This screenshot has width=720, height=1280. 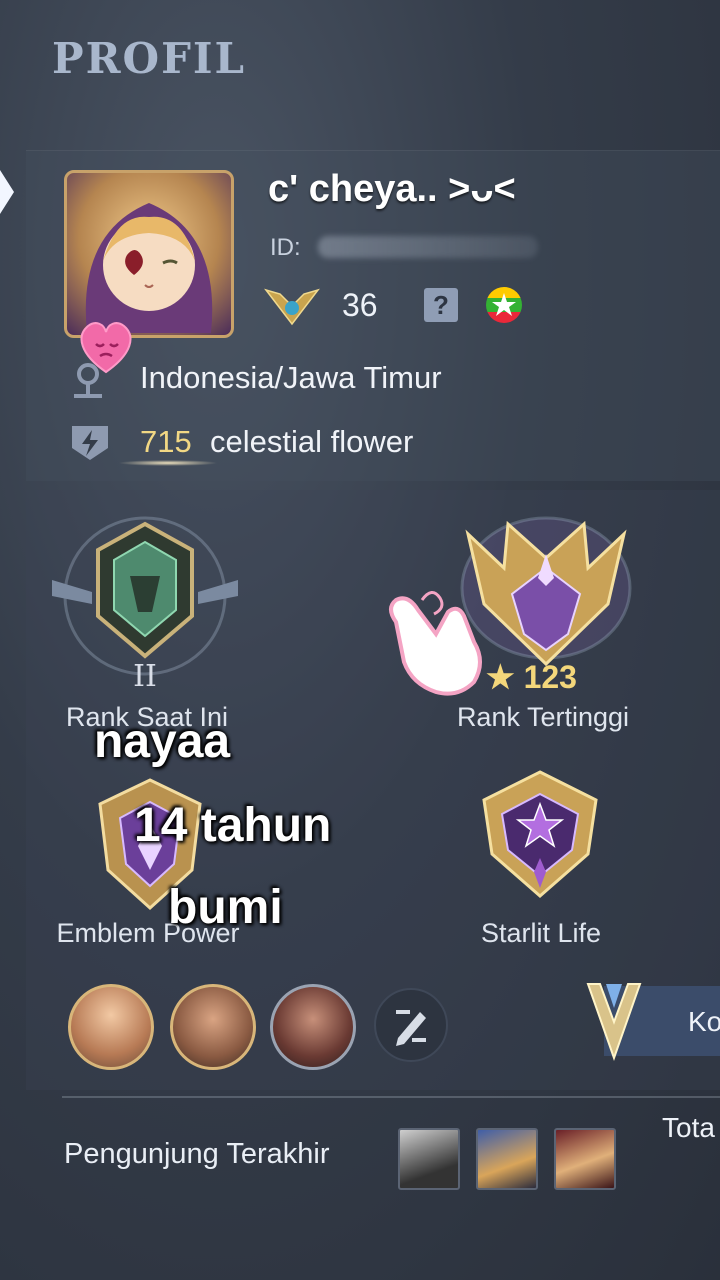 What do you see at coordinates (360, 305) in the screenshot?
I see `level-value: 36` at bounding box center [360, 305].